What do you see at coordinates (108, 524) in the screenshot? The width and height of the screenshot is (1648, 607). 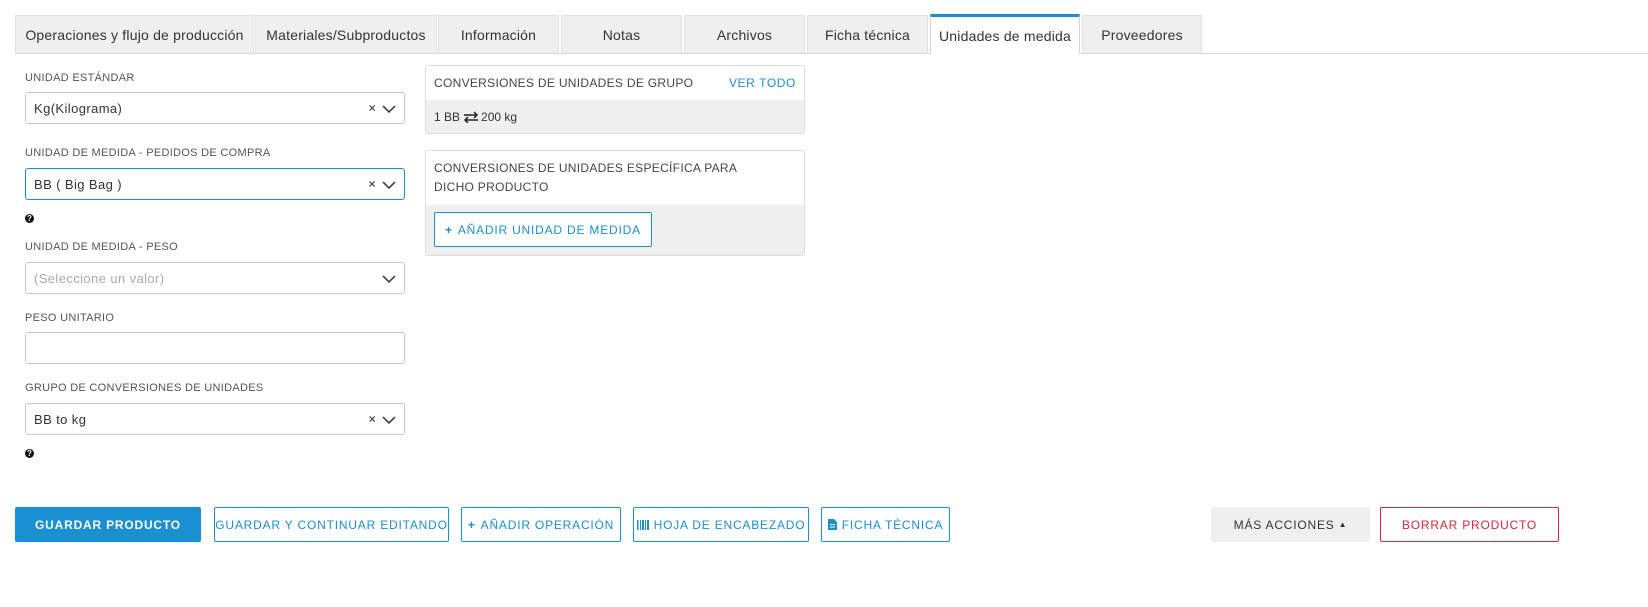 I see `save-product-button: GUARDAR PRODUCTO` at bounding box center [108, 524].